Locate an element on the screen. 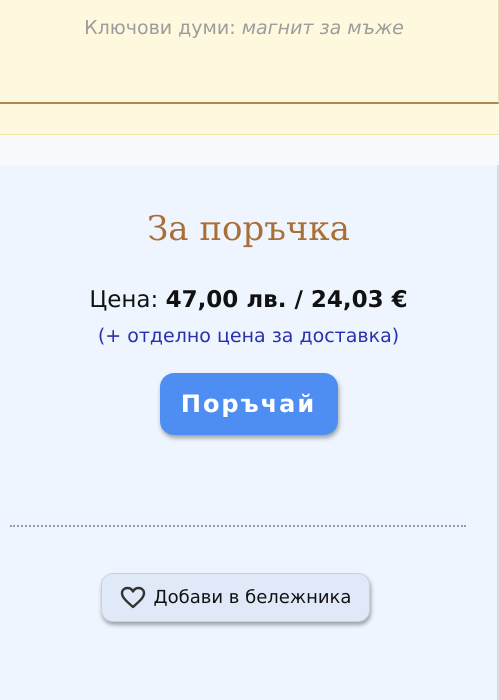 The image size is (499, 700). price-text: Цена: 47,00 лв. / 24,03 € is located at coordinates (248, 300).